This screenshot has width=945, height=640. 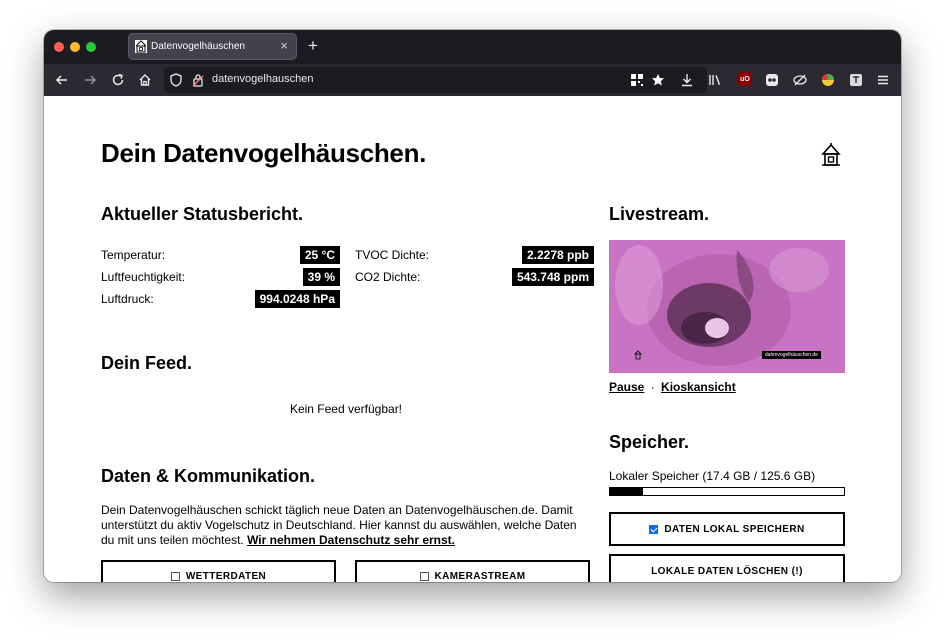 I want to click on pressure-value: 994.0248 hPa, so click(x=297, y=299).